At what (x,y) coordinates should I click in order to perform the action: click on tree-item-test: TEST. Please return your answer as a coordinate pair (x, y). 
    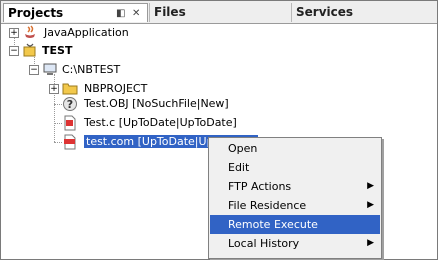
    Looking at the image, I should click on (57, 51).